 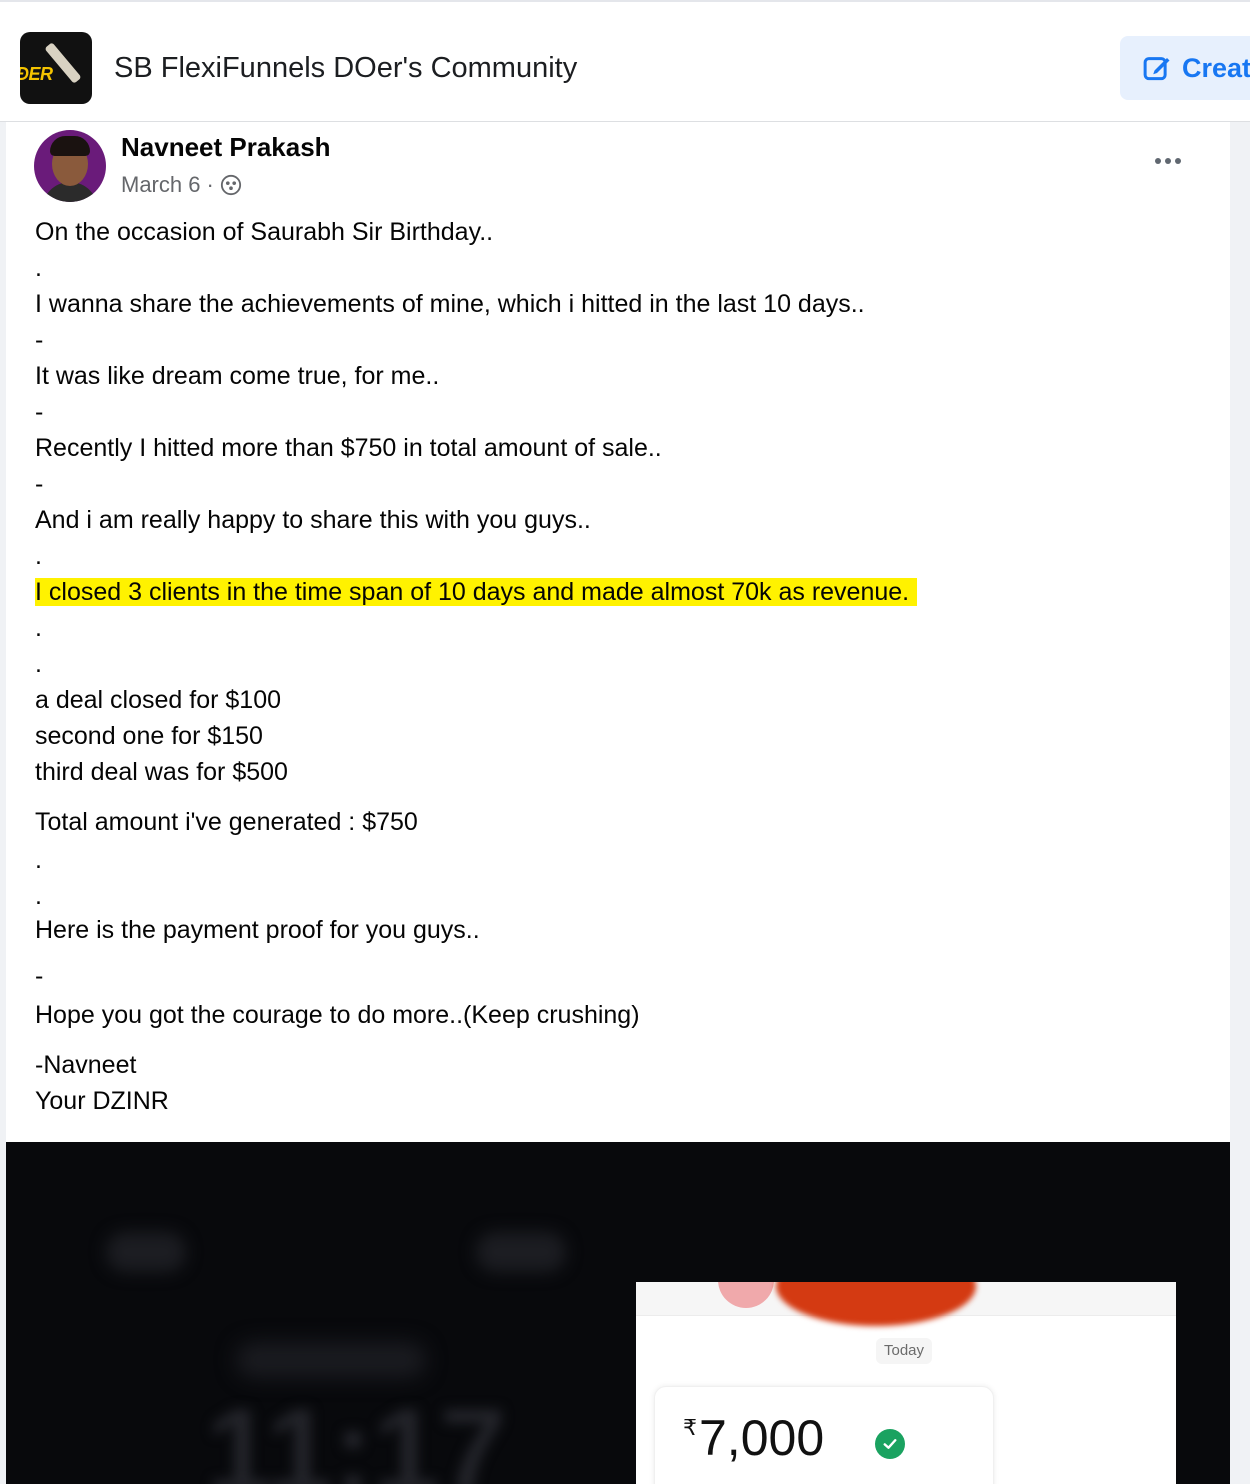 What do you see at coordinates (762, 1438) in the screenshot?
I see `amount-value: 7,000` at bounding box center [762, 1438].